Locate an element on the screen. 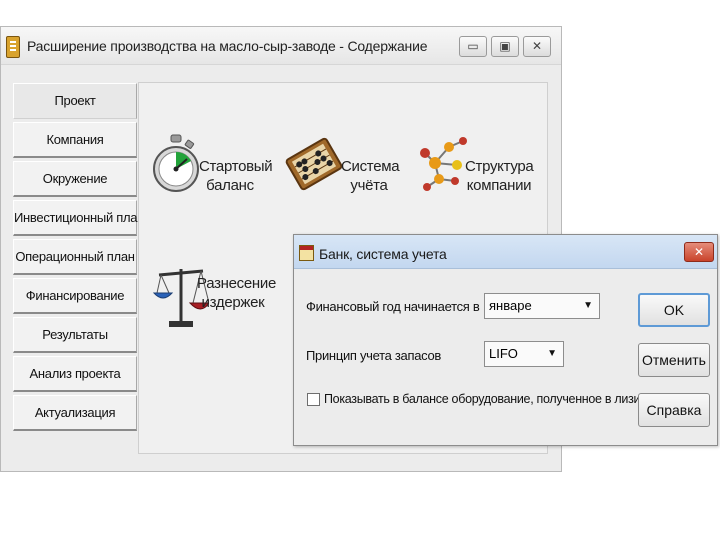 This screenshot has height=540, width=720. stopwatch-icon is located at coordinates (176, 166).